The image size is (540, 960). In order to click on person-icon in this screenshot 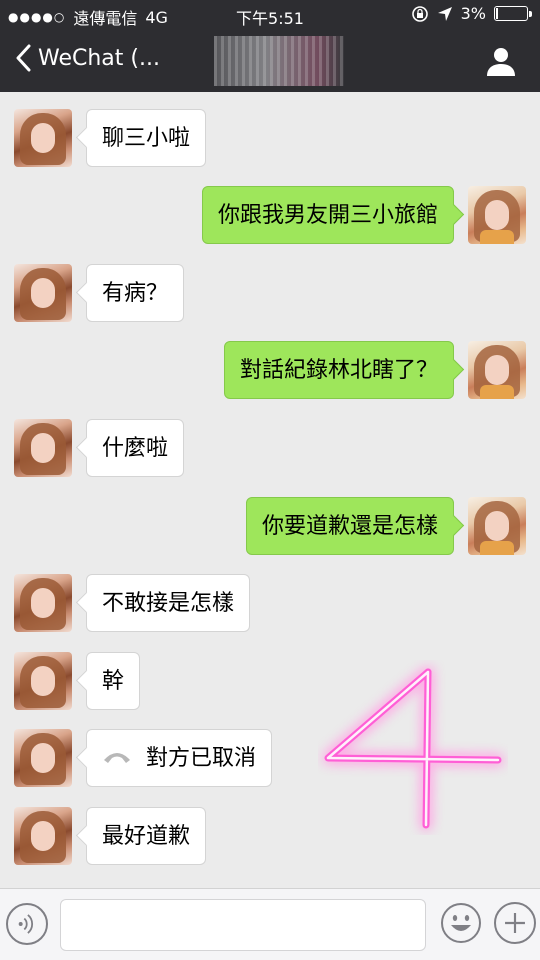, I will do `click(501, 61)`.